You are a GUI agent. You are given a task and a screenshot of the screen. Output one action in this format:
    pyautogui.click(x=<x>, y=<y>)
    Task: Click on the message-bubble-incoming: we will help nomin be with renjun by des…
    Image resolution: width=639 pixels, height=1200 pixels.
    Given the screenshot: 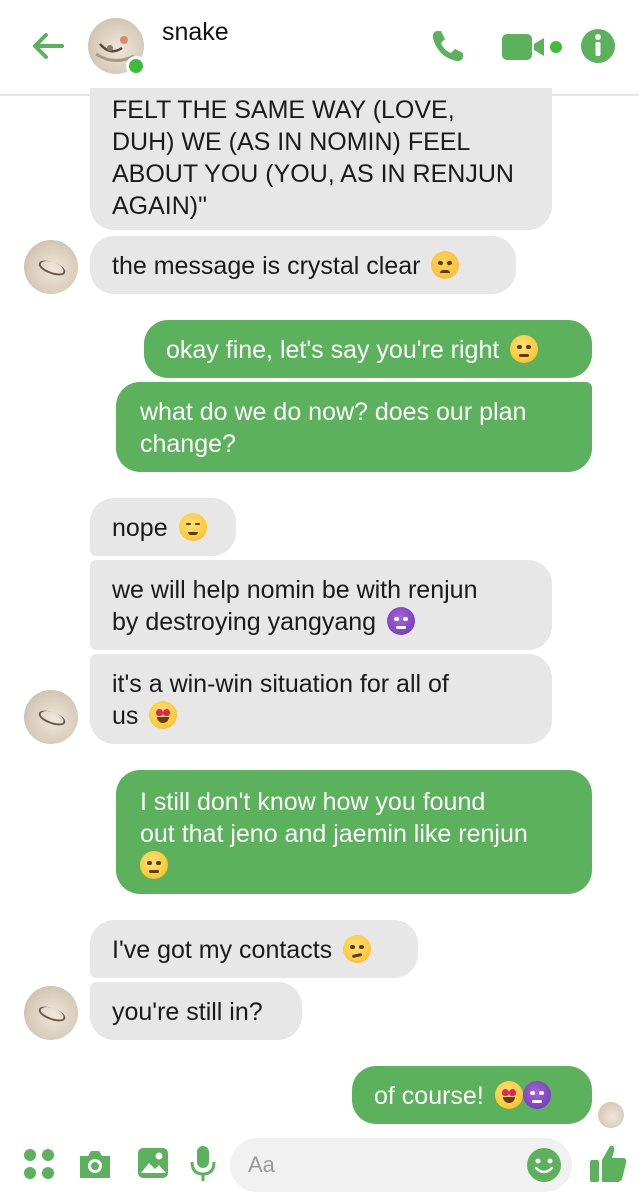 What is the action you would take?
    pyautogui.click(x=321, y=605)
    